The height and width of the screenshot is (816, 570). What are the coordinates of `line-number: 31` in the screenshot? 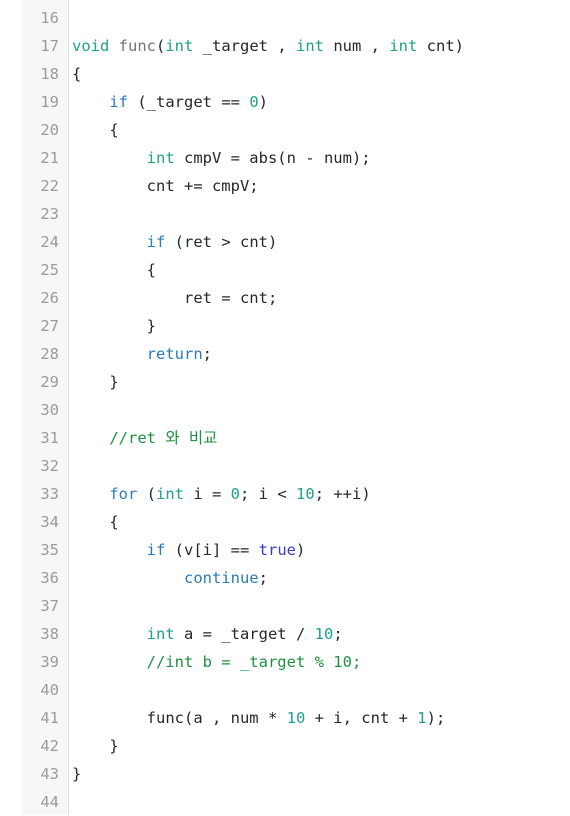 It's located at (49, 438).